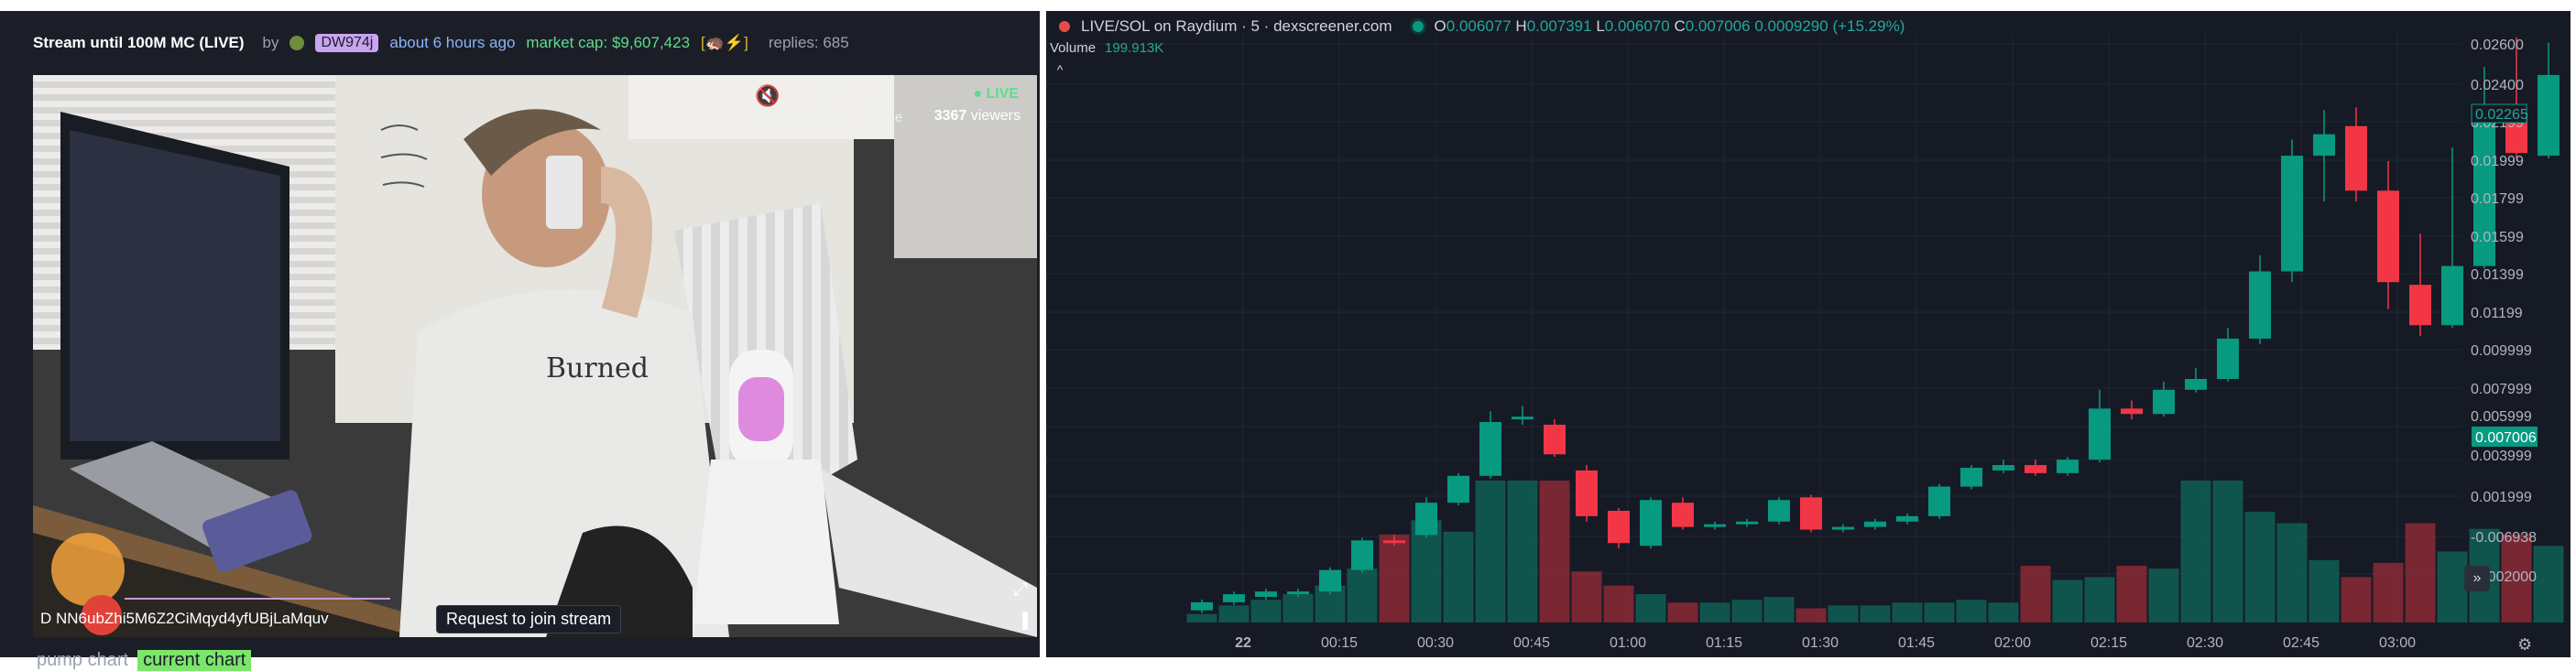 Image resolution: width=2576 pixels, height=671 pixels. I want to click on scroll-to-latest-button: », so click(2477, 578).